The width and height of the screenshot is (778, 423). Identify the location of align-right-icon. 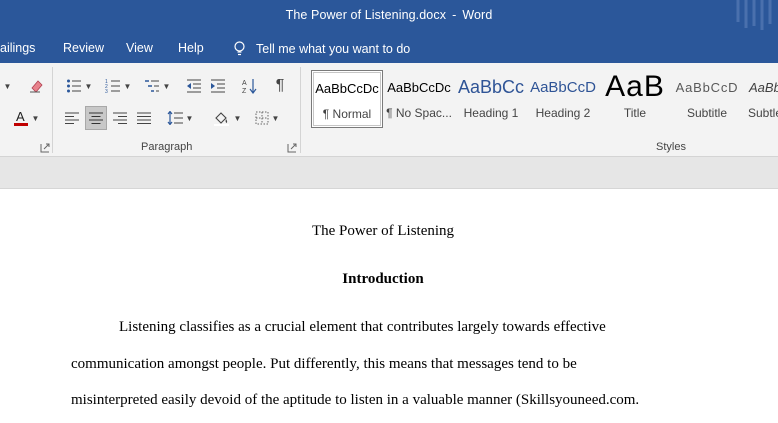
(120, 118).